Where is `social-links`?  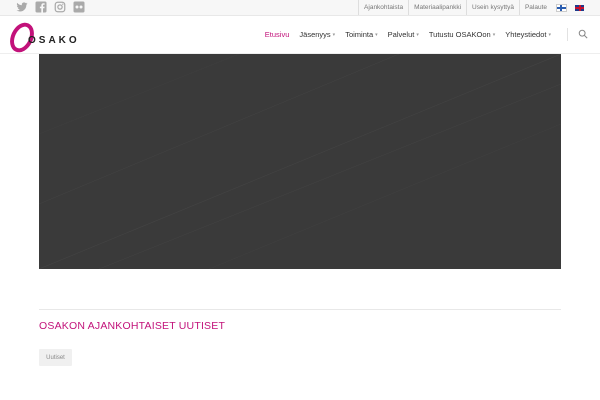
social-links is located at coordinates (50, 7).